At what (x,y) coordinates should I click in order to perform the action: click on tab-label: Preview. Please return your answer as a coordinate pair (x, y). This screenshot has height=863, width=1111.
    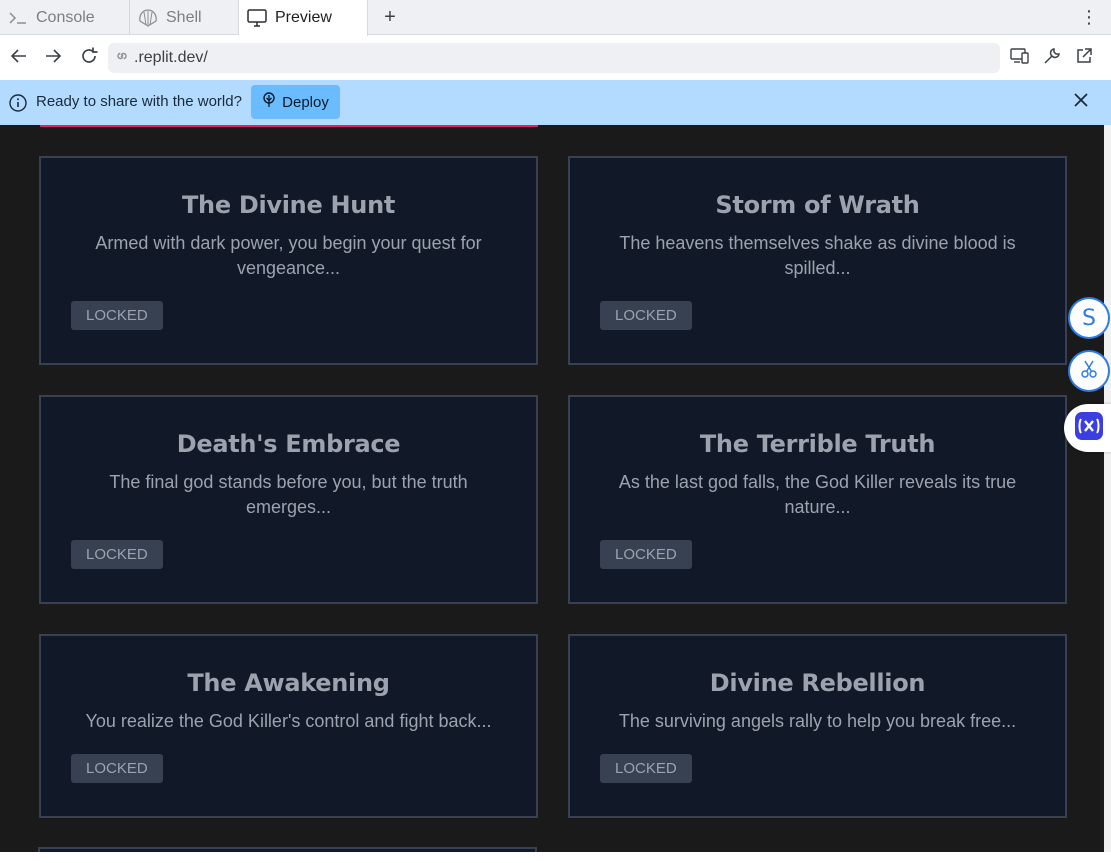
    Looking at the image, I should click on (303, 17).